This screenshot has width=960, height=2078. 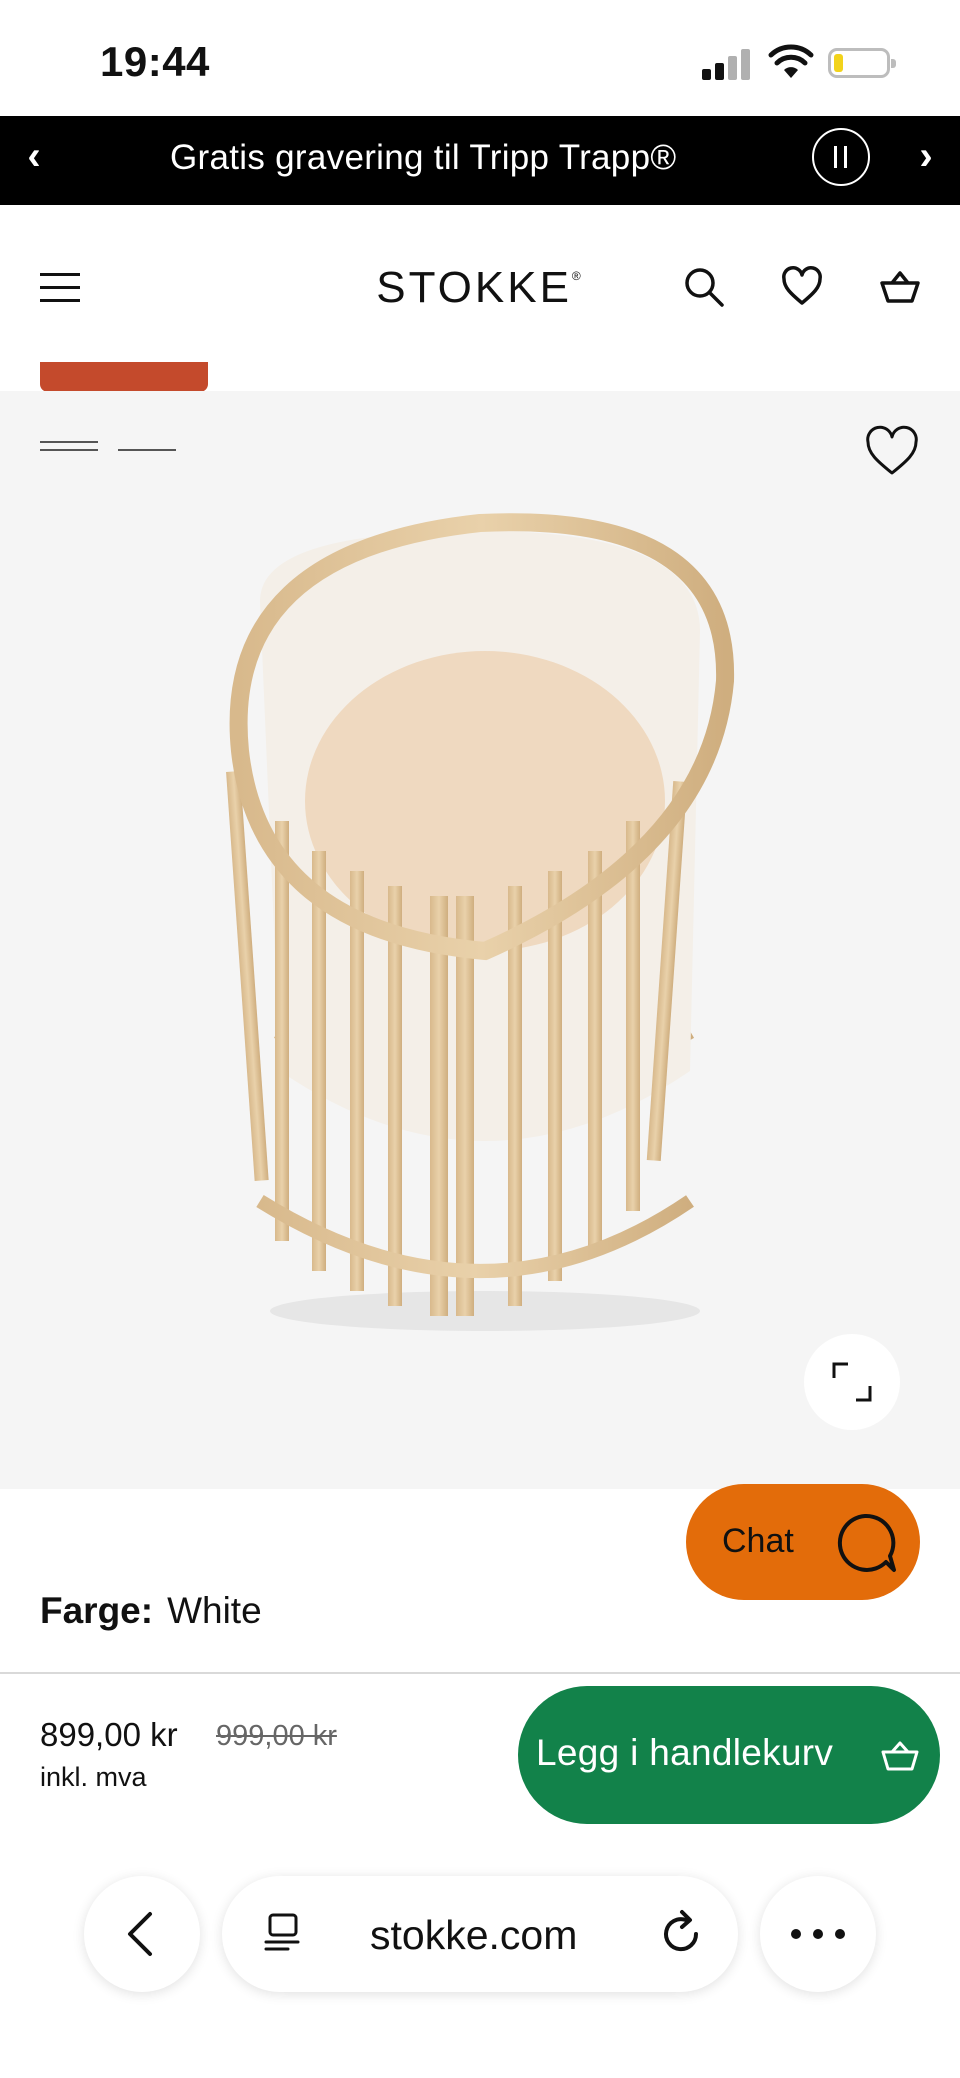 What do you see at coordinates (758, 1541) in the screenshot?
I see `chat-label: Chat` at bounding box center [758, 1541].